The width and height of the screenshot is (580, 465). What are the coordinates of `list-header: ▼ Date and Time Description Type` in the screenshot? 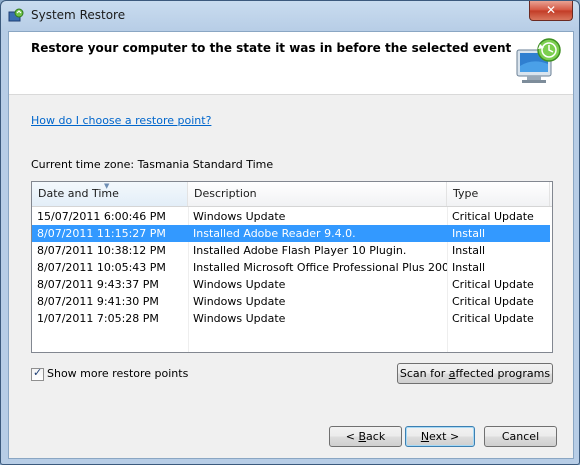 It's located at (292, 194).